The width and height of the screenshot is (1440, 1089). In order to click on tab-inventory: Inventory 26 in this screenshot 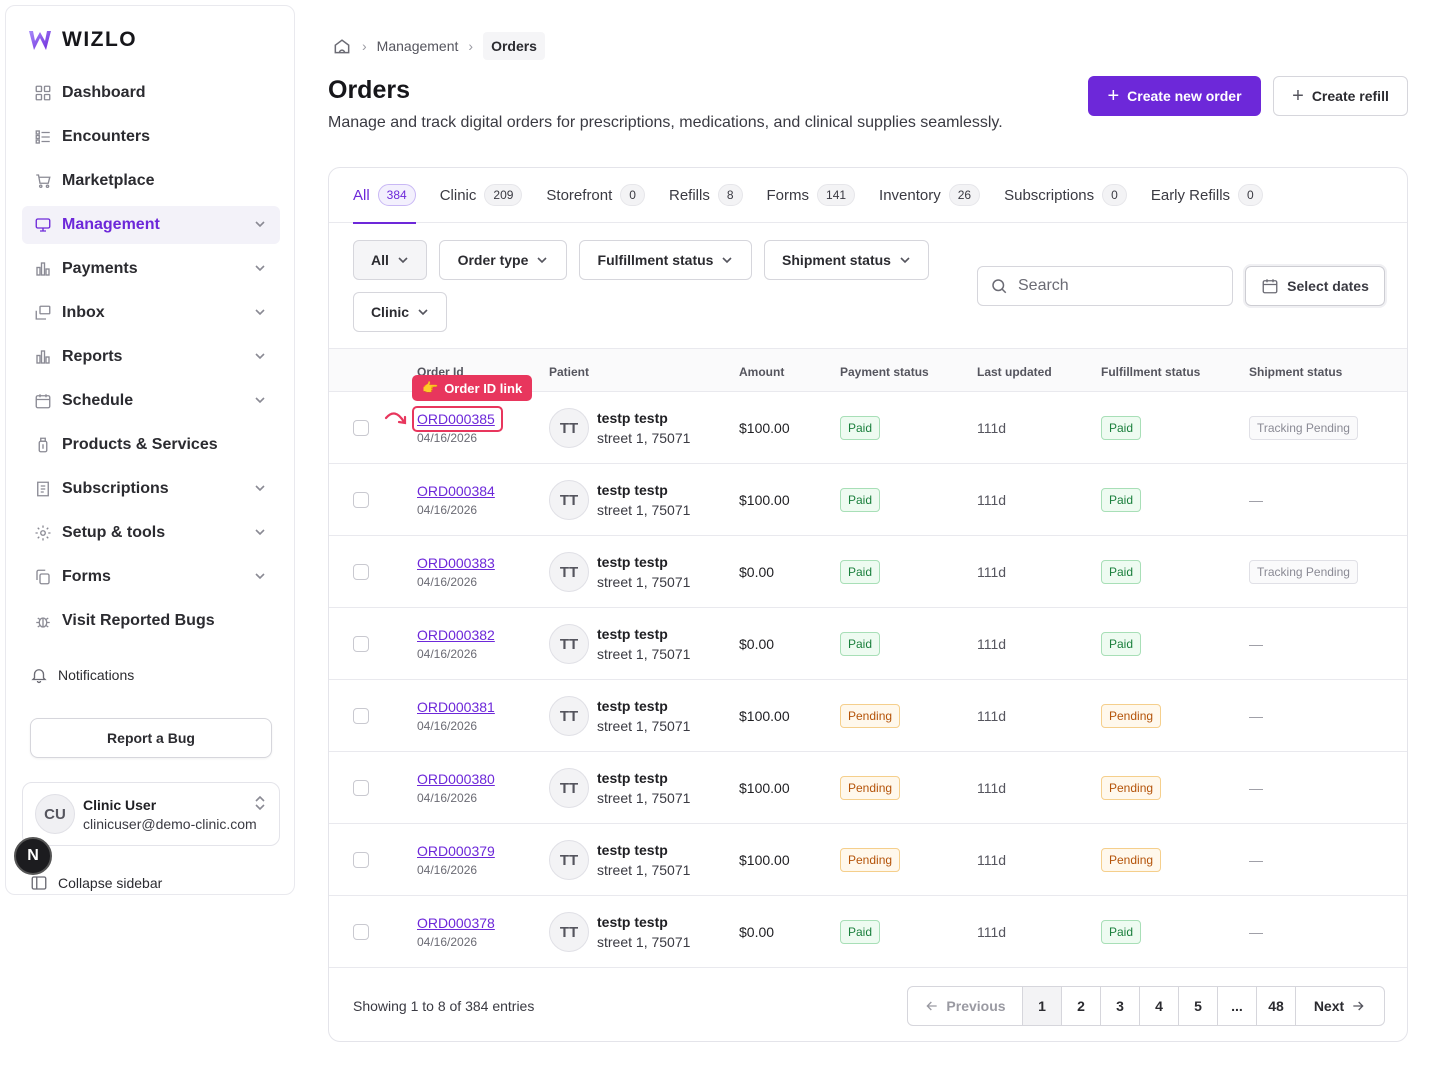, I will do `click(930, 195)`.